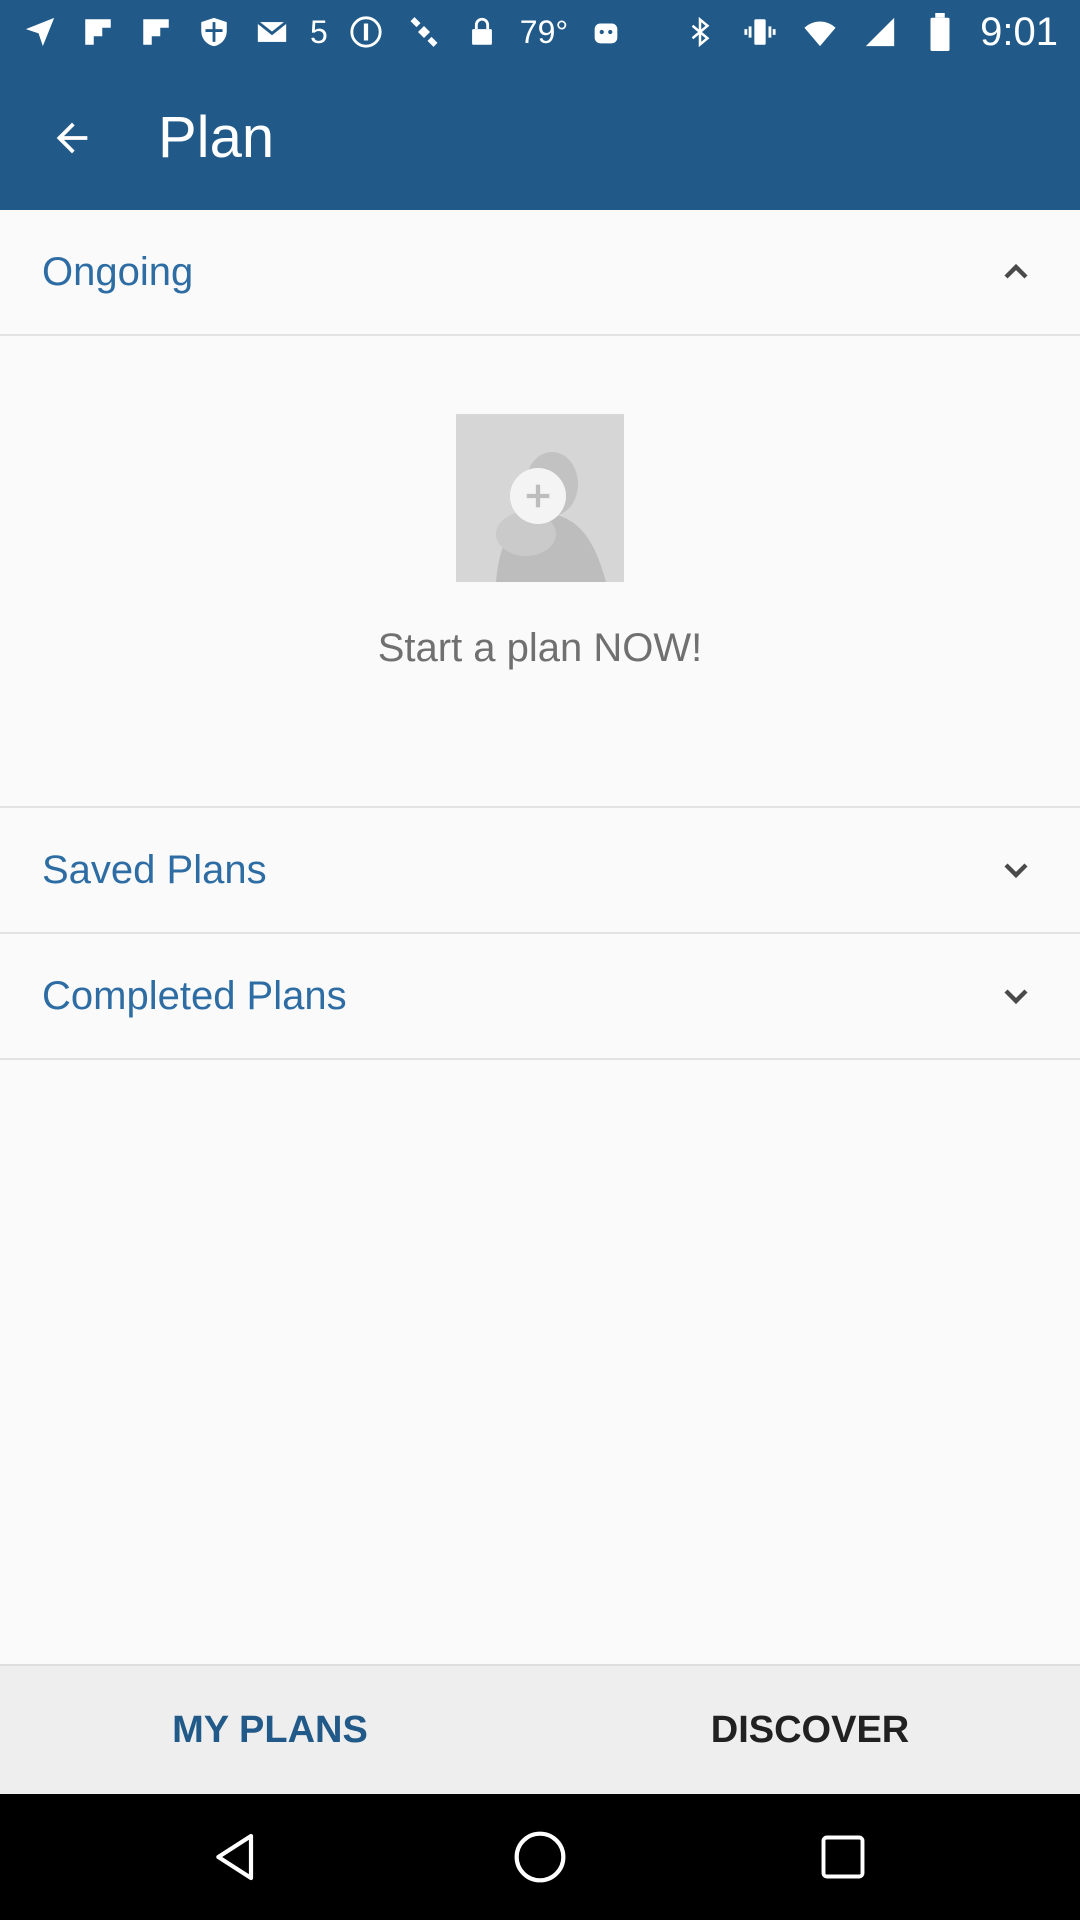 The image size is (1080, 1920). I want to click on status-left-icons: 5 79°, so click(323, 32).